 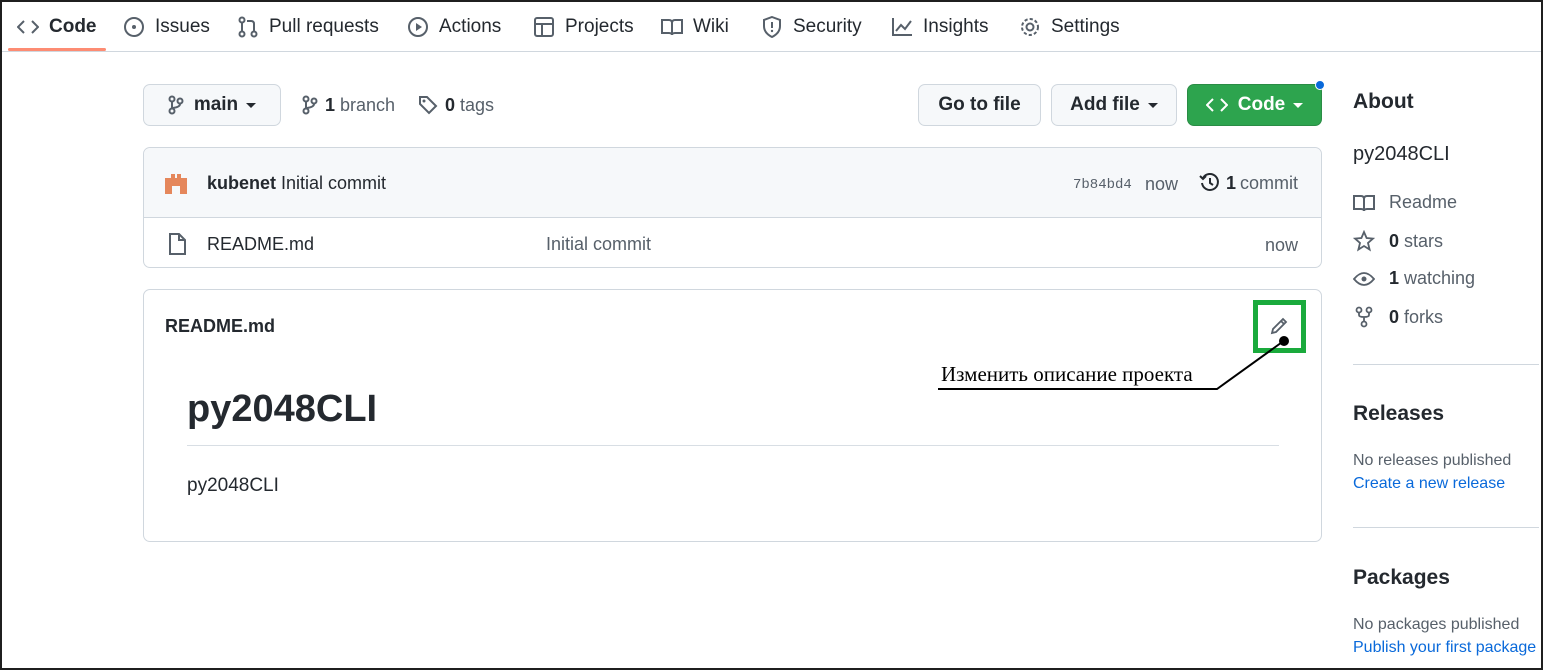 I want to click on watching-count: 1, so click(x=1394, y=278).